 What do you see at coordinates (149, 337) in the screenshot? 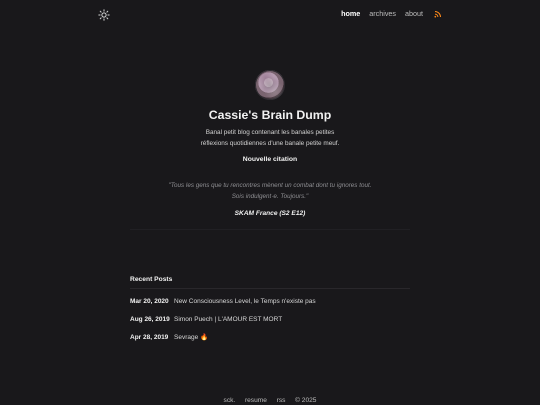
I see `post-date: Apr 28, 2019` at bounding box center [149, 337].